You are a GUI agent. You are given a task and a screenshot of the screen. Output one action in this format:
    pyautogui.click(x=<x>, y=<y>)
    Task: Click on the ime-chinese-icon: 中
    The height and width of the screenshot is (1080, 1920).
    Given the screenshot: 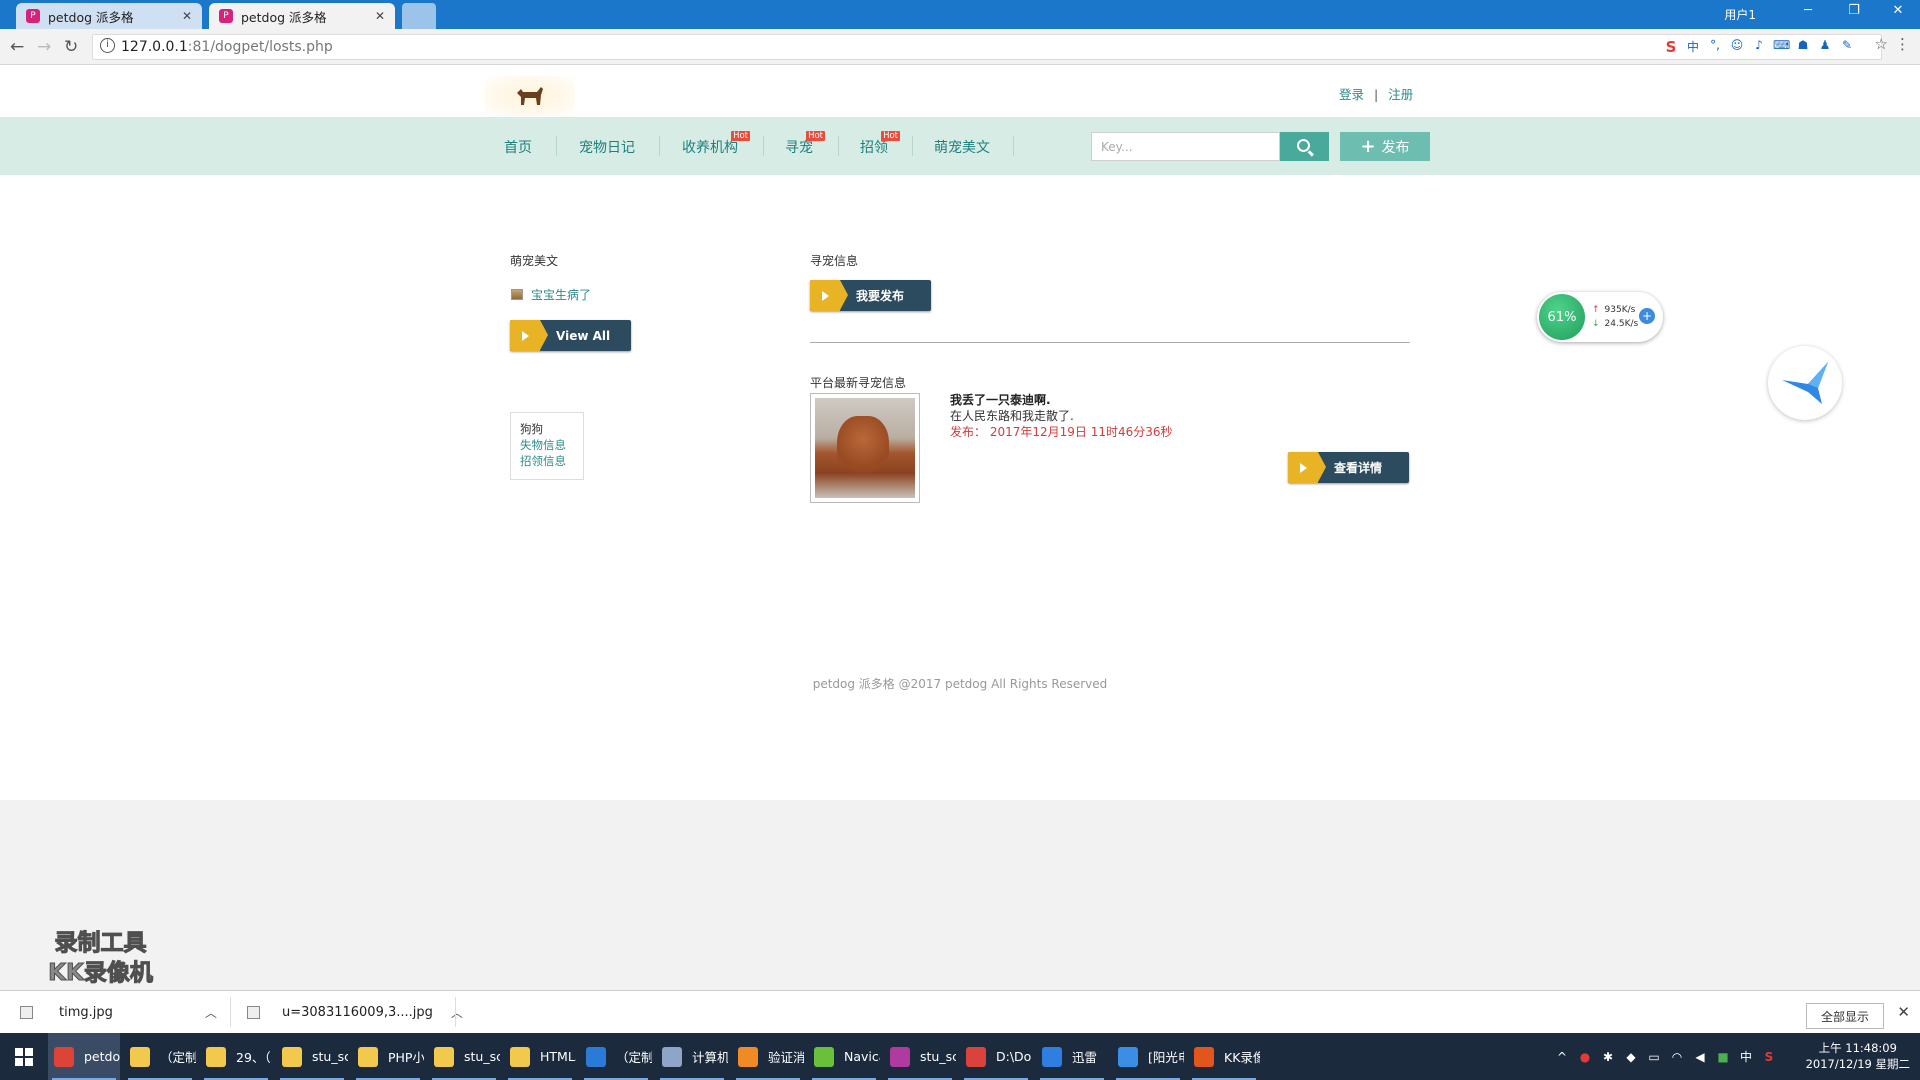 What is the action you would take?
    pyautogui.click(x=1693, y=46)
    